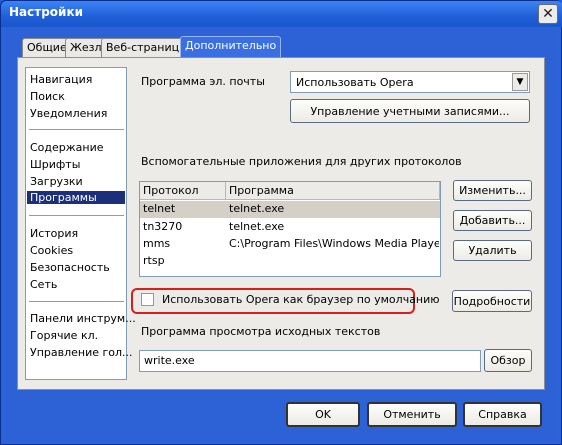 The width and height of the screenshot is (562, 445). What do you see at coordinates (64, 335) in the screenshot?
I see `sidebar-item-shortcuts: Горячие кл.` at bounding box center [64, 335].